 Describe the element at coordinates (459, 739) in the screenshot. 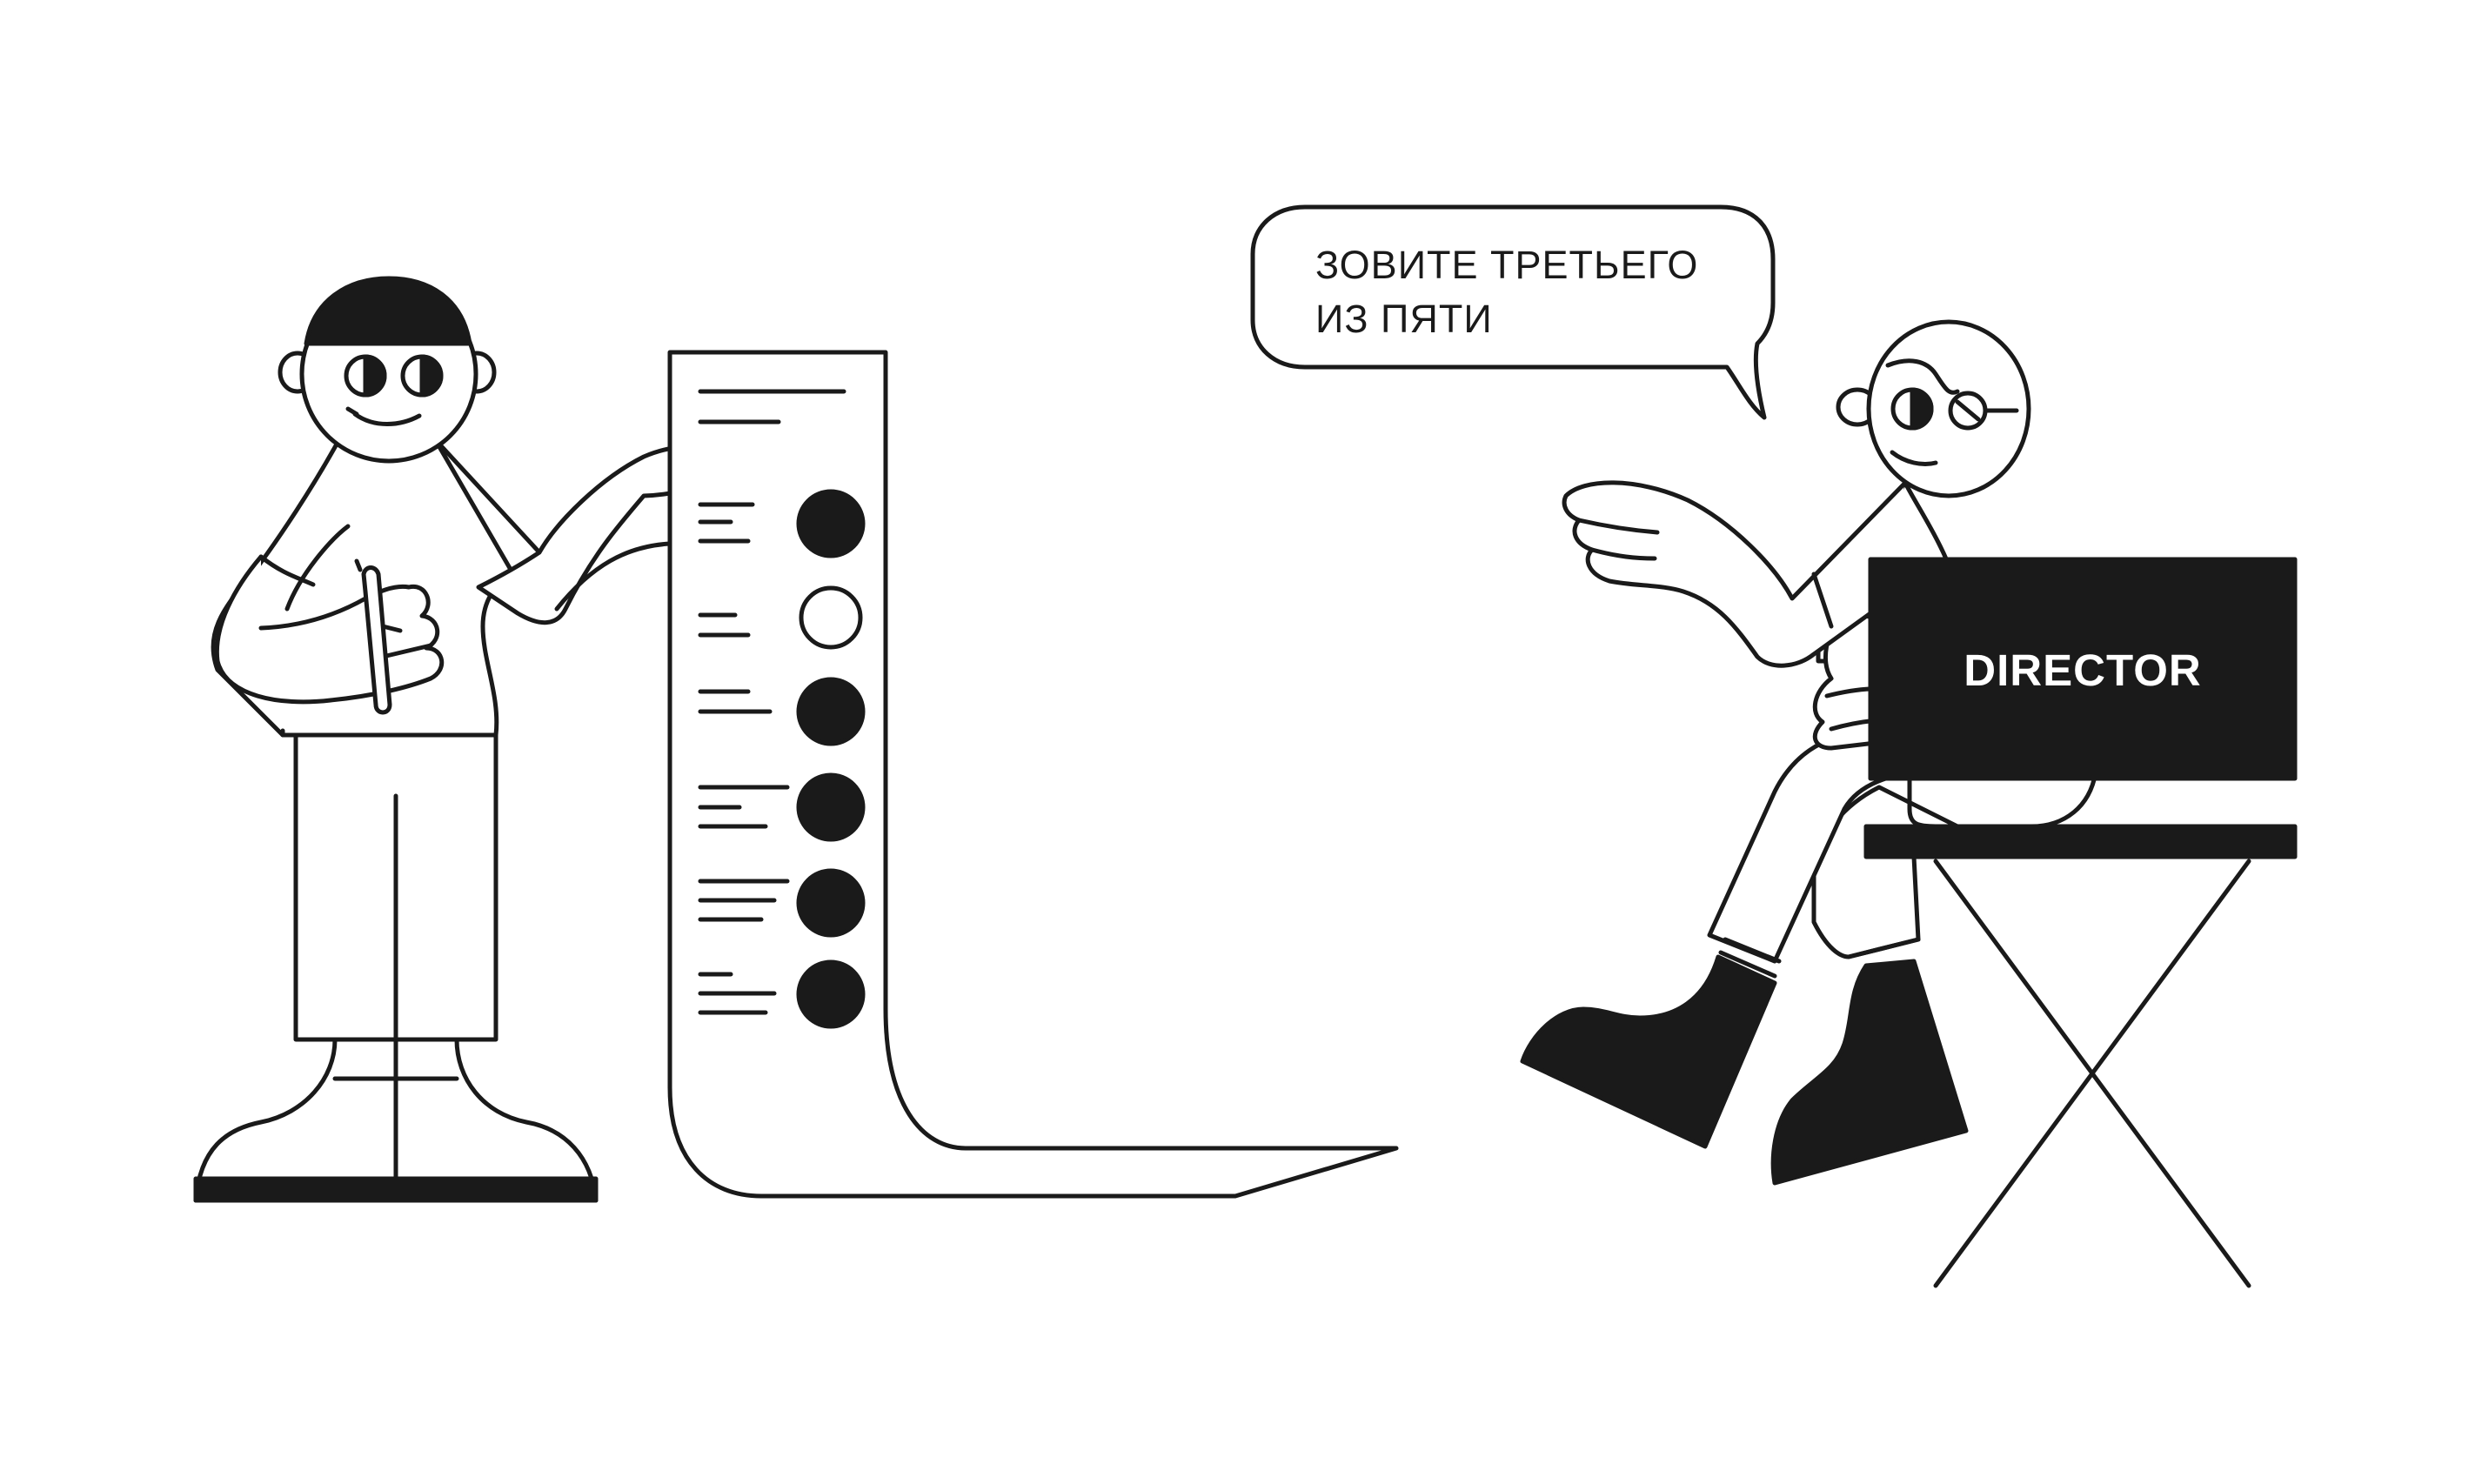

I see `assistant-character` at that location.